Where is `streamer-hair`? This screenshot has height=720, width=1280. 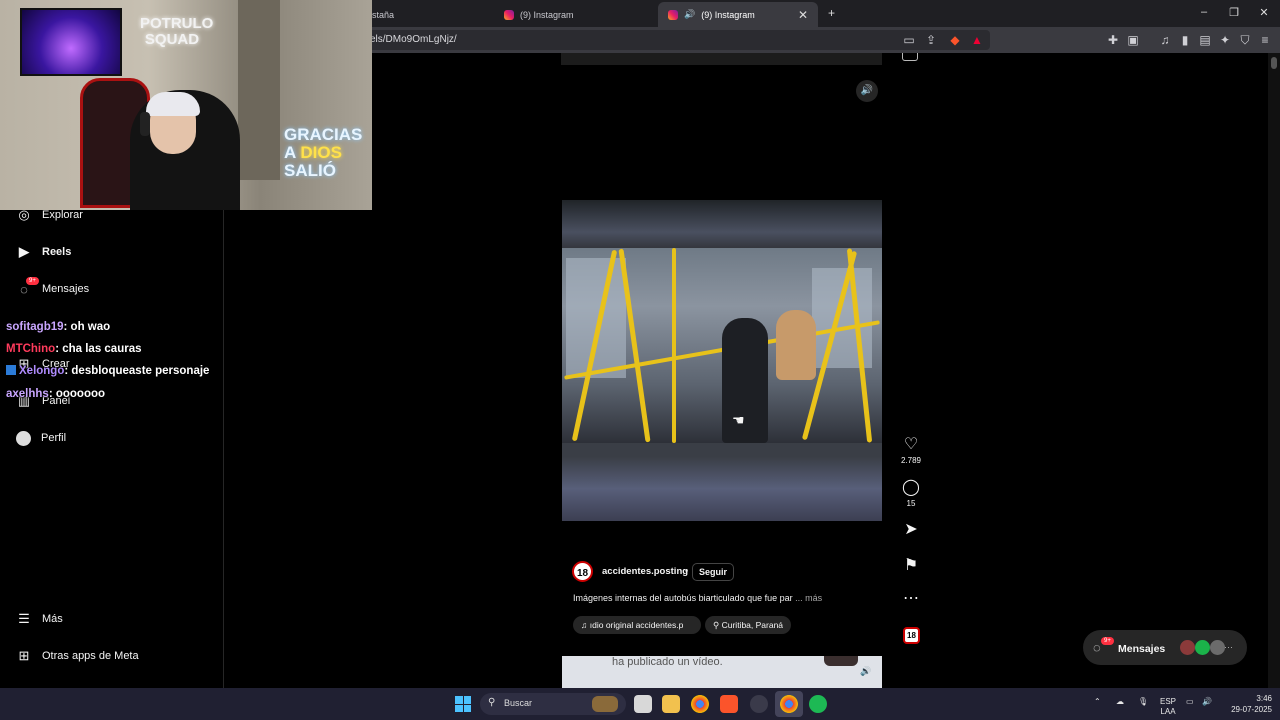
streamer-hair is located at coordinates (173, 104).